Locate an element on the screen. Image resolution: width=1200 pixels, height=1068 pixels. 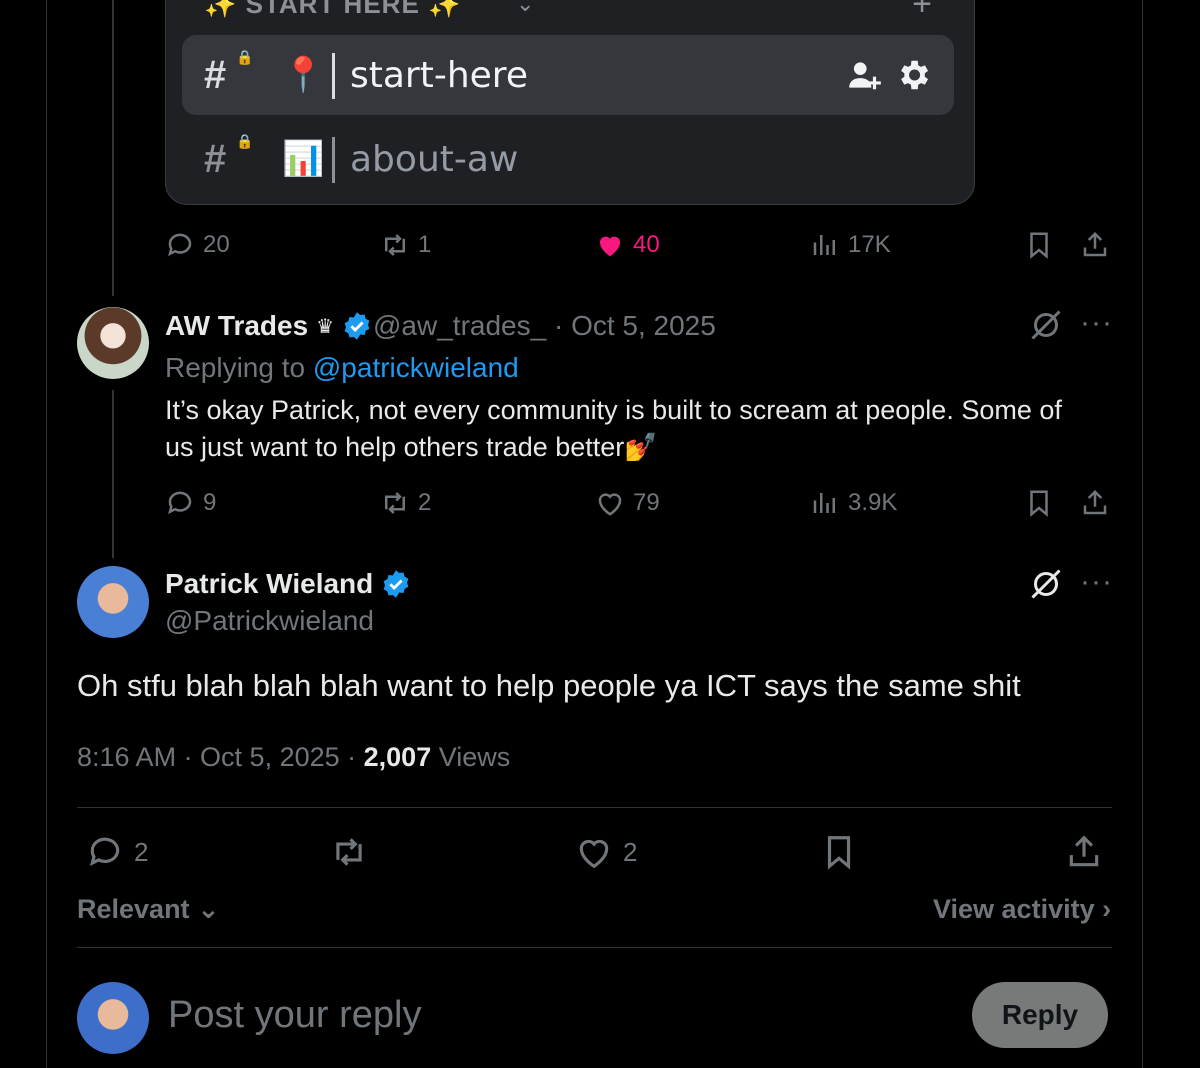
replying-to: Replying to @patrickwieland is located at coordinates (342, 368).